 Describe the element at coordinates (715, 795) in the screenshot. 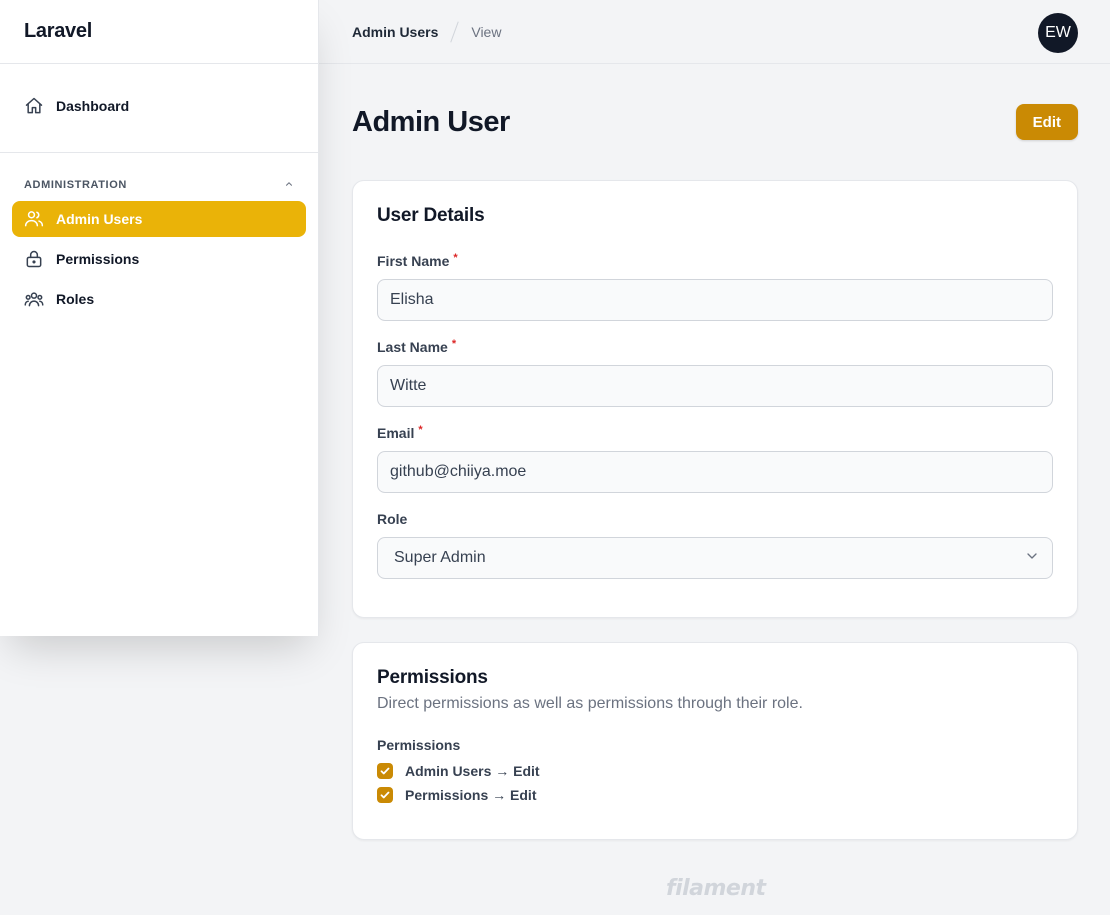

I see `permission-checkbox-row: Permissions → Edit` at that location.